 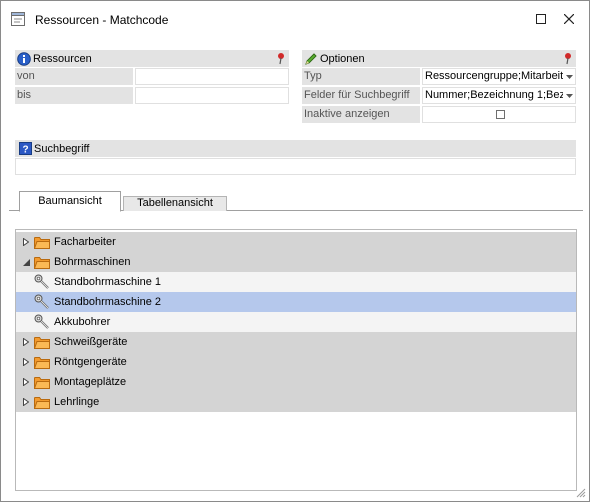 What do you see at coordinates (62, 148) in the screenshot?
I see `suchbegriff-title: Suchbegriff` at bounding box center [62, 148].